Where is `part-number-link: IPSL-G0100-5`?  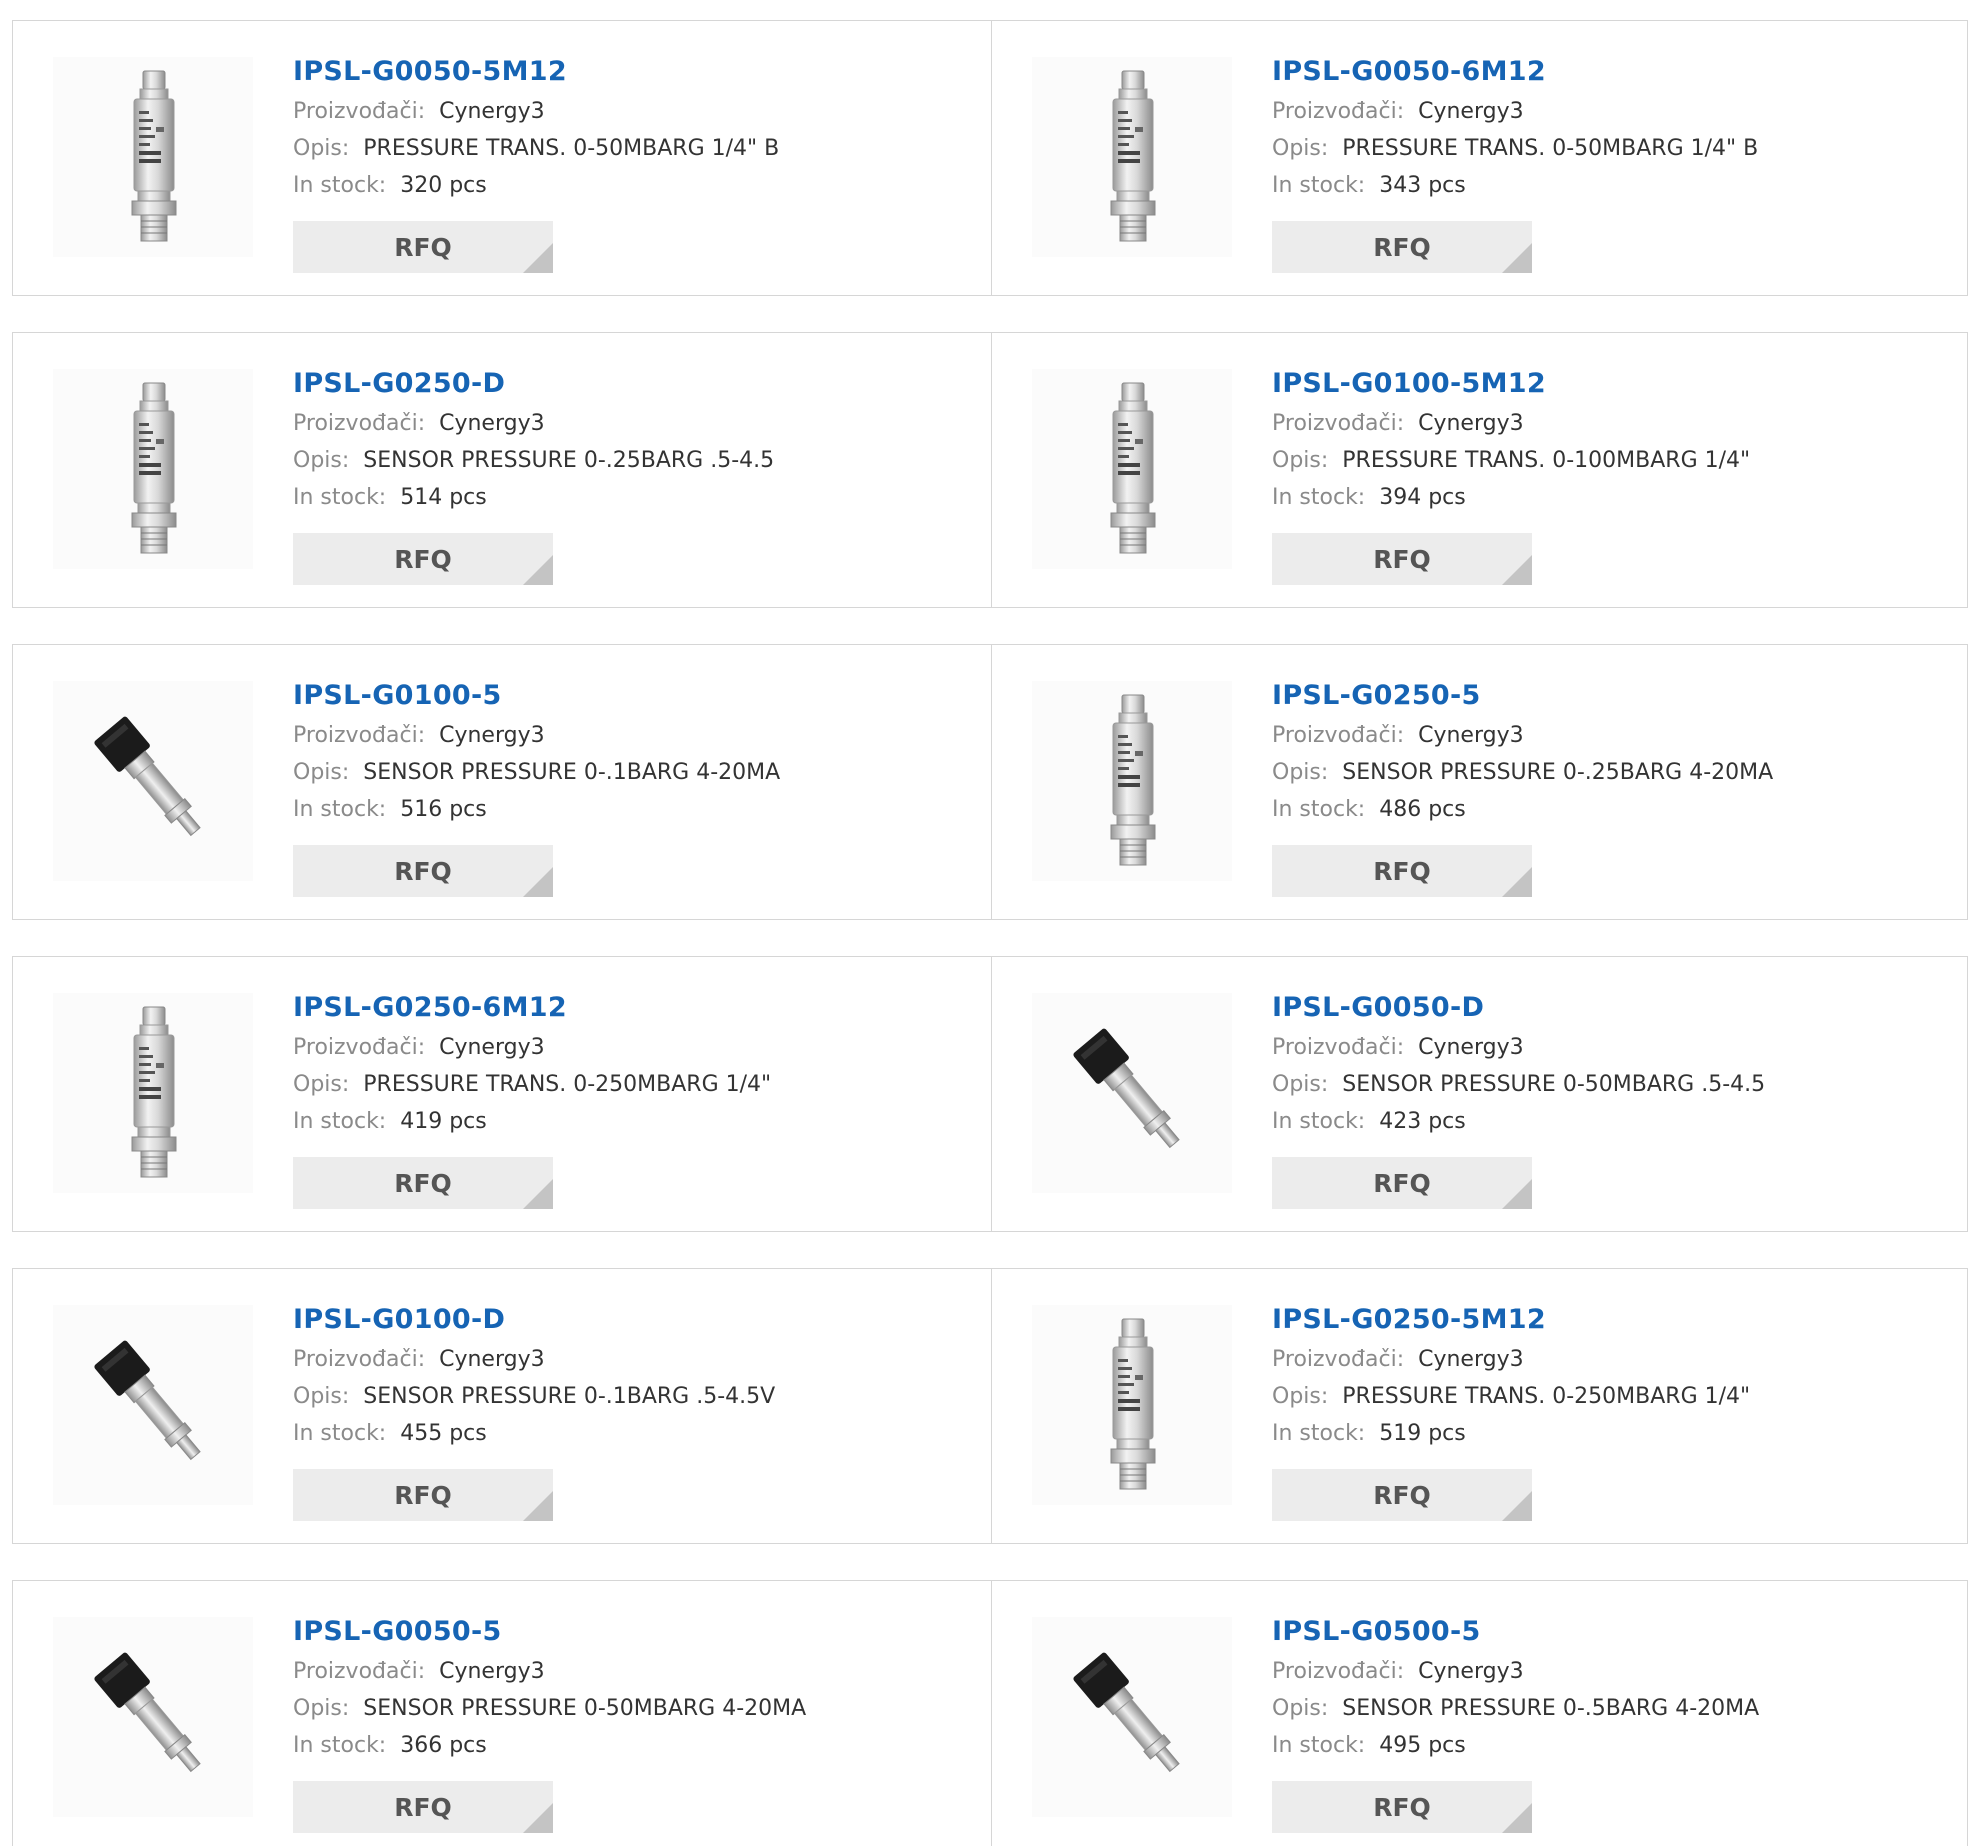 part-number-link: IPSL-G0100-5 is located at coordinates (633, 696).